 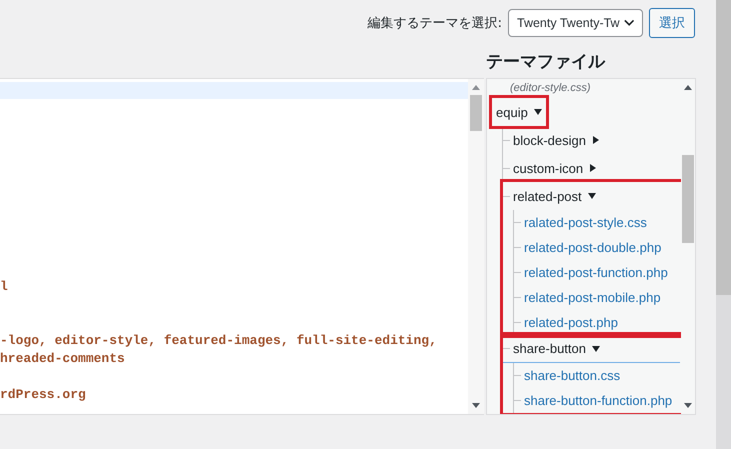 What do you see at coordinates (4, 287) in the screenshot?
I see `code-line: l` at bounding box center [4, 287].